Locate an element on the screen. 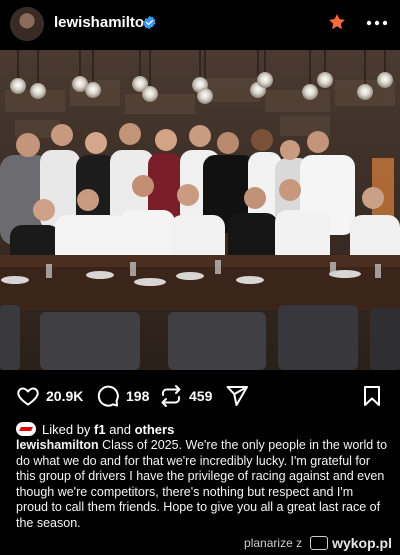  liked-by-user: f1 is located at coordinates (100, 429).